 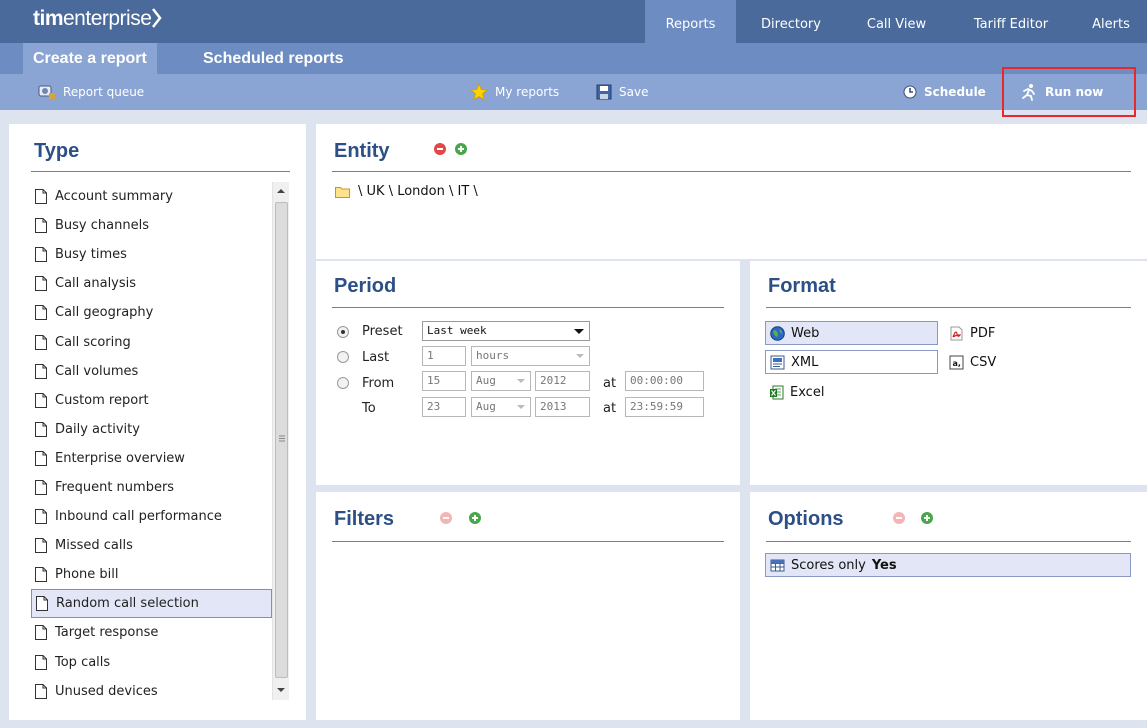 What do you see at coordinates (281, 191) in the screenshot?
I see `scroll-up-icon` at bounding box center [281, 191].